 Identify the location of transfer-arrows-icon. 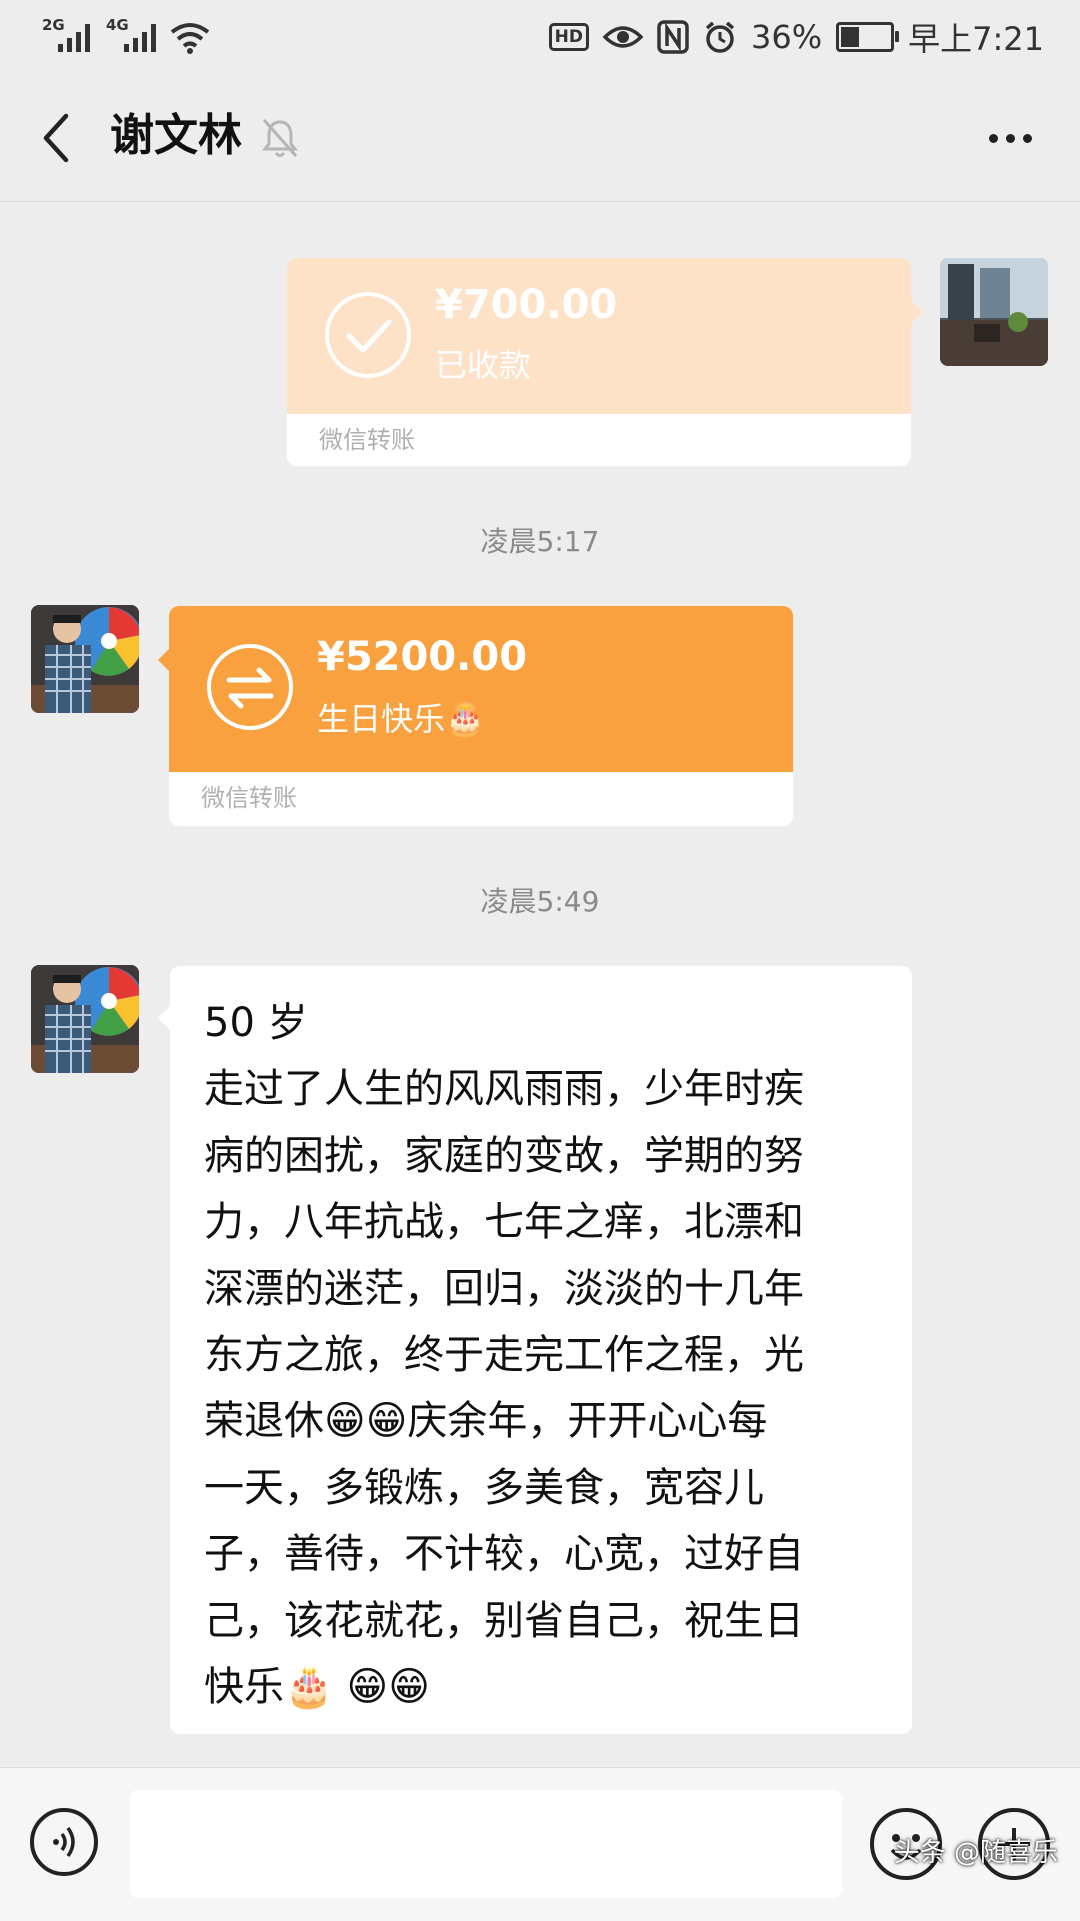
(250, 687).